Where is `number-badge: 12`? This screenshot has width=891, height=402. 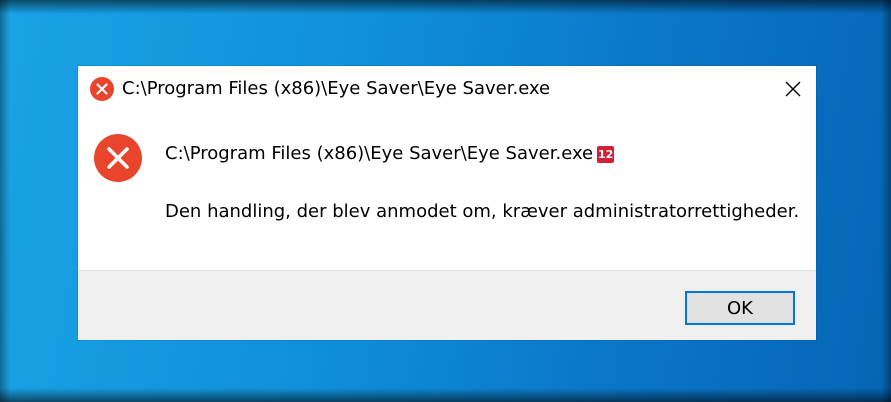
number-badge: 12 is located at coordinates (606, 154).